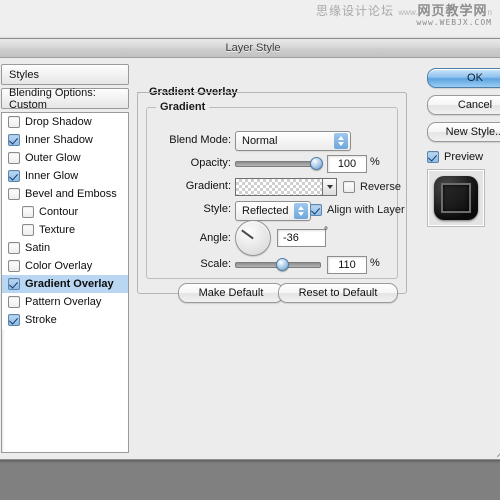 Image resolution: width=500 pixels, height=500 pixels. What do you see at coordinates (404, 15) in the screenshot?
I see `watermark: 思缘设计论坛 www.网页教学网n www.WEBJX.COM` at bounding box center [404, 15].